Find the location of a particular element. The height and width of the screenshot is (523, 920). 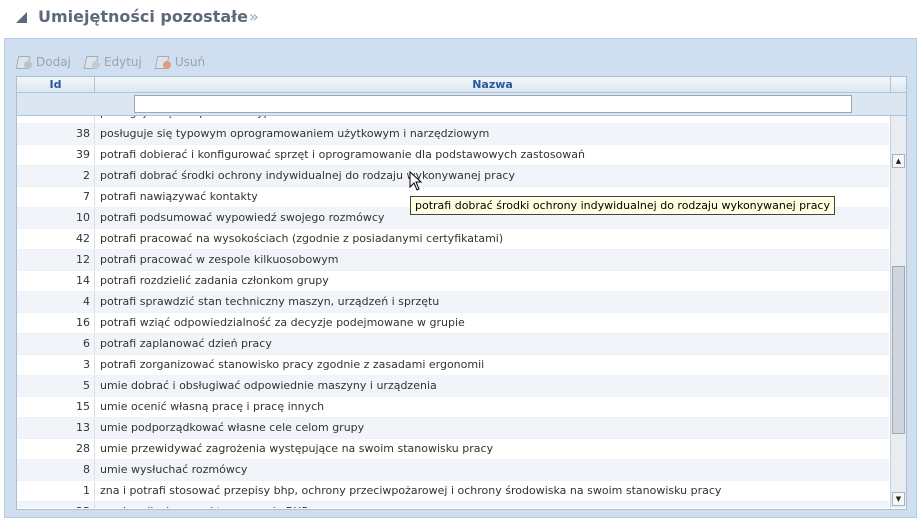

scroll-down-icon: ▼ is located at coordinates (898, 499).